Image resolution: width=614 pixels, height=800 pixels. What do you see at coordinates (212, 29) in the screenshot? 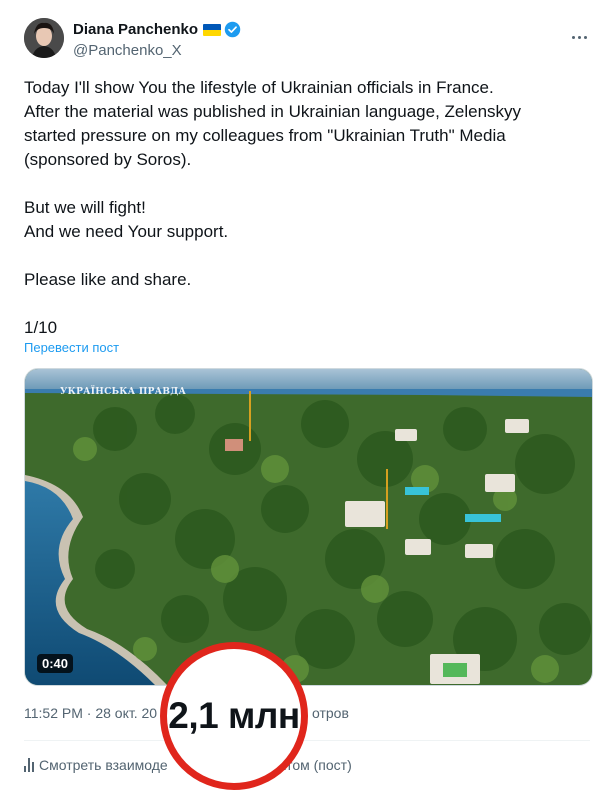
I see `ukraine-flag-icon` at bounding box center [212, 29].